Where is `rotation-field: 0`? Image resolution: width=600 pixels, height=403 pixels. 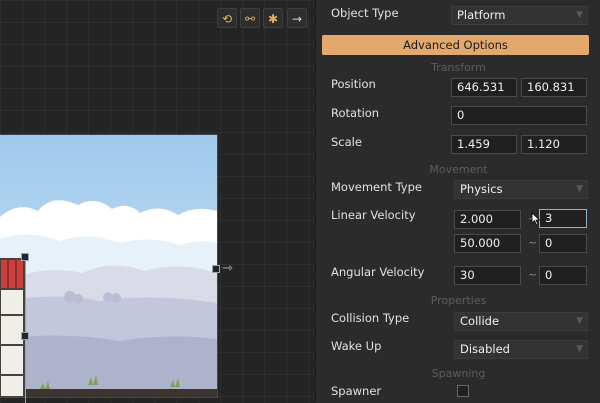
rotation-field: 0 is located at coordinates (519, 115).